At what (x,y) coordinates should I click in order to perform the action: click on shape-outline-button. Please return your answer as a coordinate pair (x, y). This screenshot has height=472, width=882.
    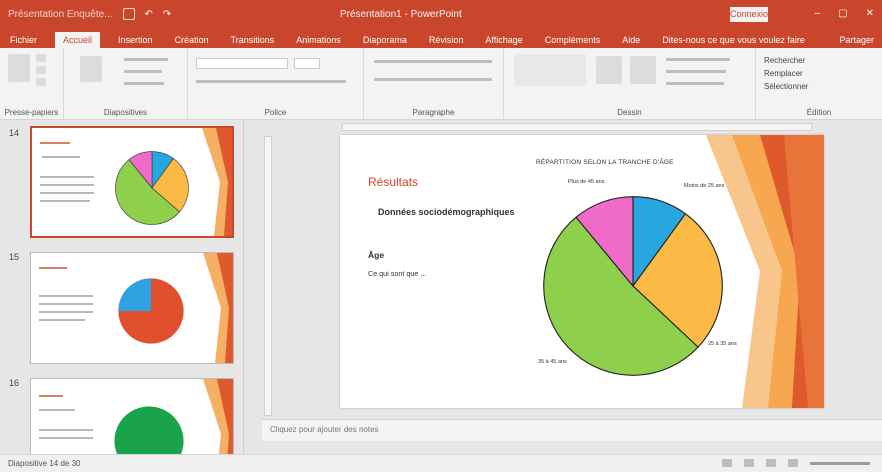
    Looking at the image, I should click on (696, 71).